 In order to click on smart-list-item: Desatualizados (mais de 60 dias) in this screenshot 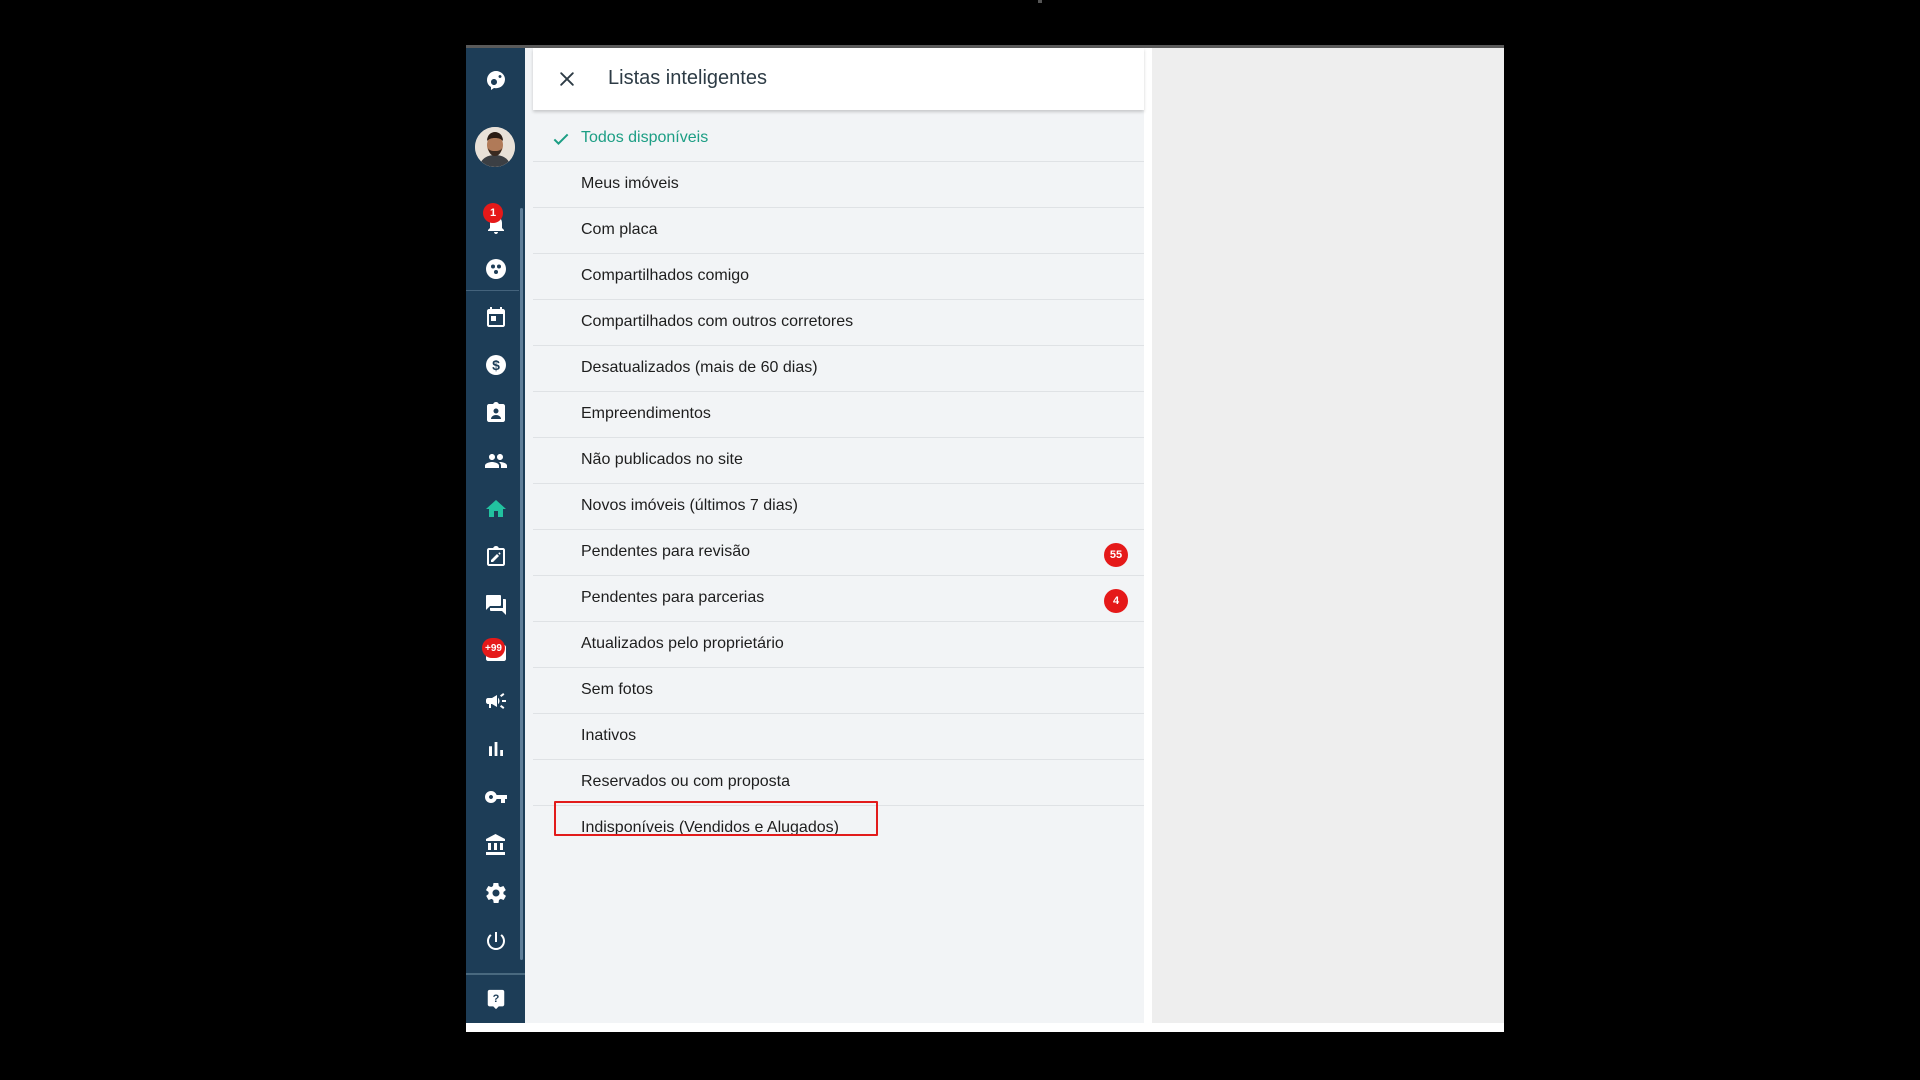, I will do `click(838, 369)`.